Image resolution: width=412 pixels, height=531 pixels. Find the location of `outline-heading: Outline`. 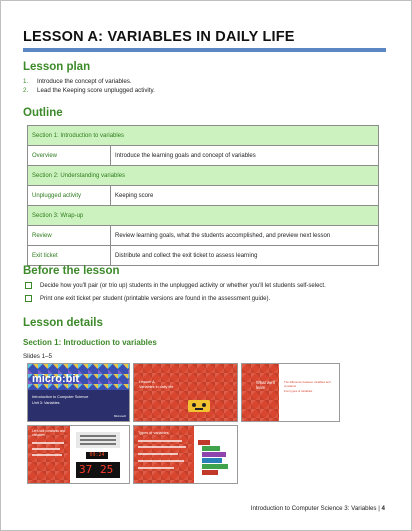

outline-heading: Outline is located at coordinates (43, 113).